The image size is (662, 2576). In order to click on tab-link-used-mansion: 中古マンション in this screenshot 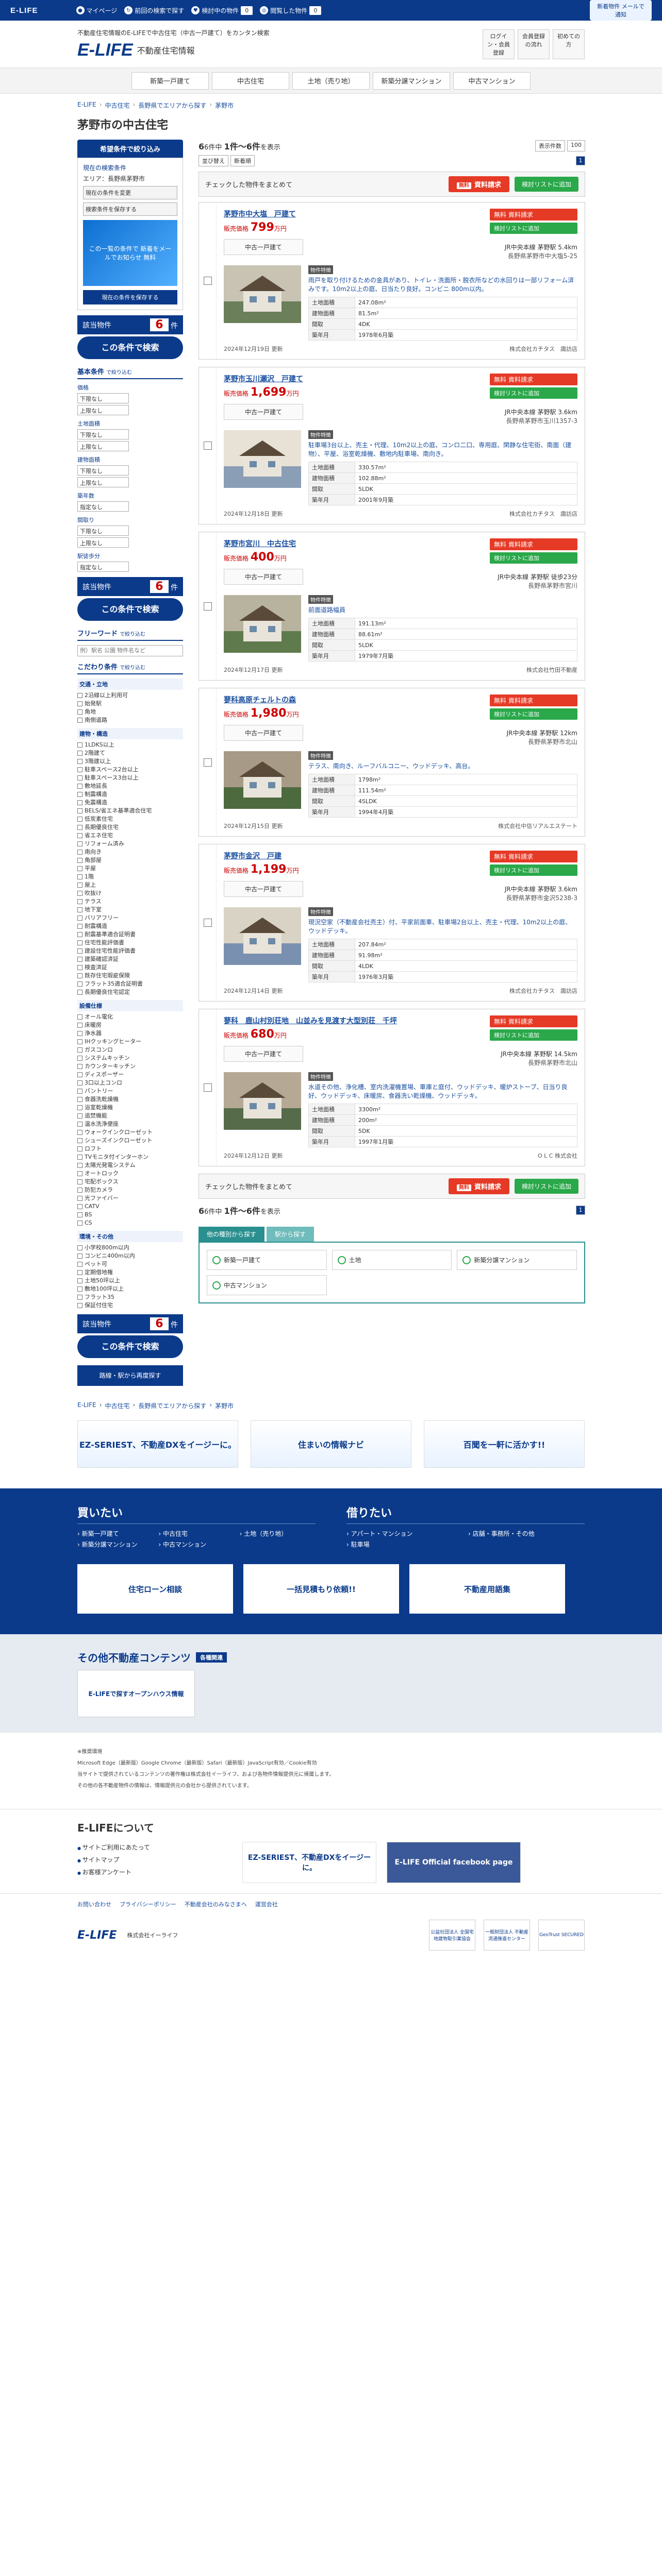, I will do `click(267, 1285)`.